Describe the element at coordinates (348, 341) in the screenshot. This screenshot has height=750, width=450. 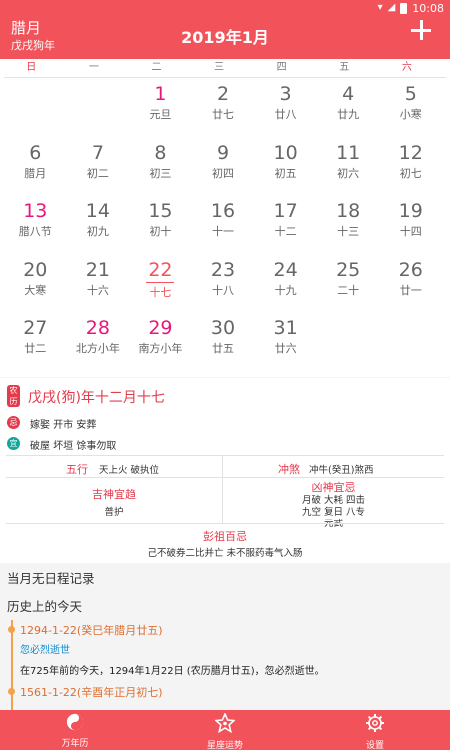
I see `calendar-empty-cell` at that location.